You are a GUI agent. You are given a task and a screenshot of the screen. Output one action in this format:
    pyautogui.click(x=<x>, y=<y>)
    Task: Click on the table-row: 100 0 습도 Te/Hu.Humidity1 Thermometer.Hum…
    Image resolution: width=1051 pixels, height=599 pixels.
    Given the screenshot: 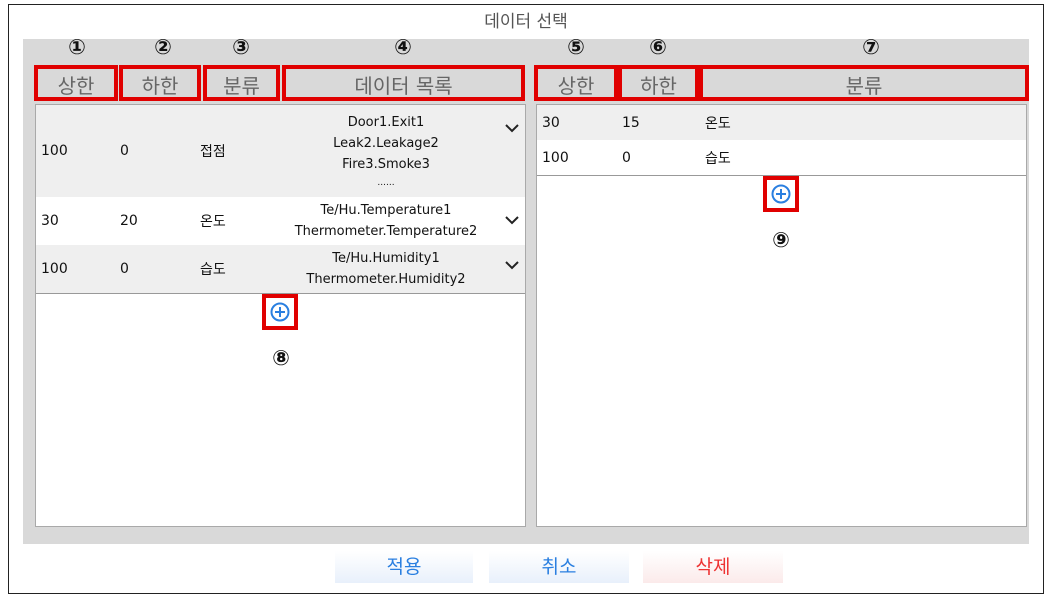 What is the action you would take?
    pyautogui.click(x=280, y=269)
    